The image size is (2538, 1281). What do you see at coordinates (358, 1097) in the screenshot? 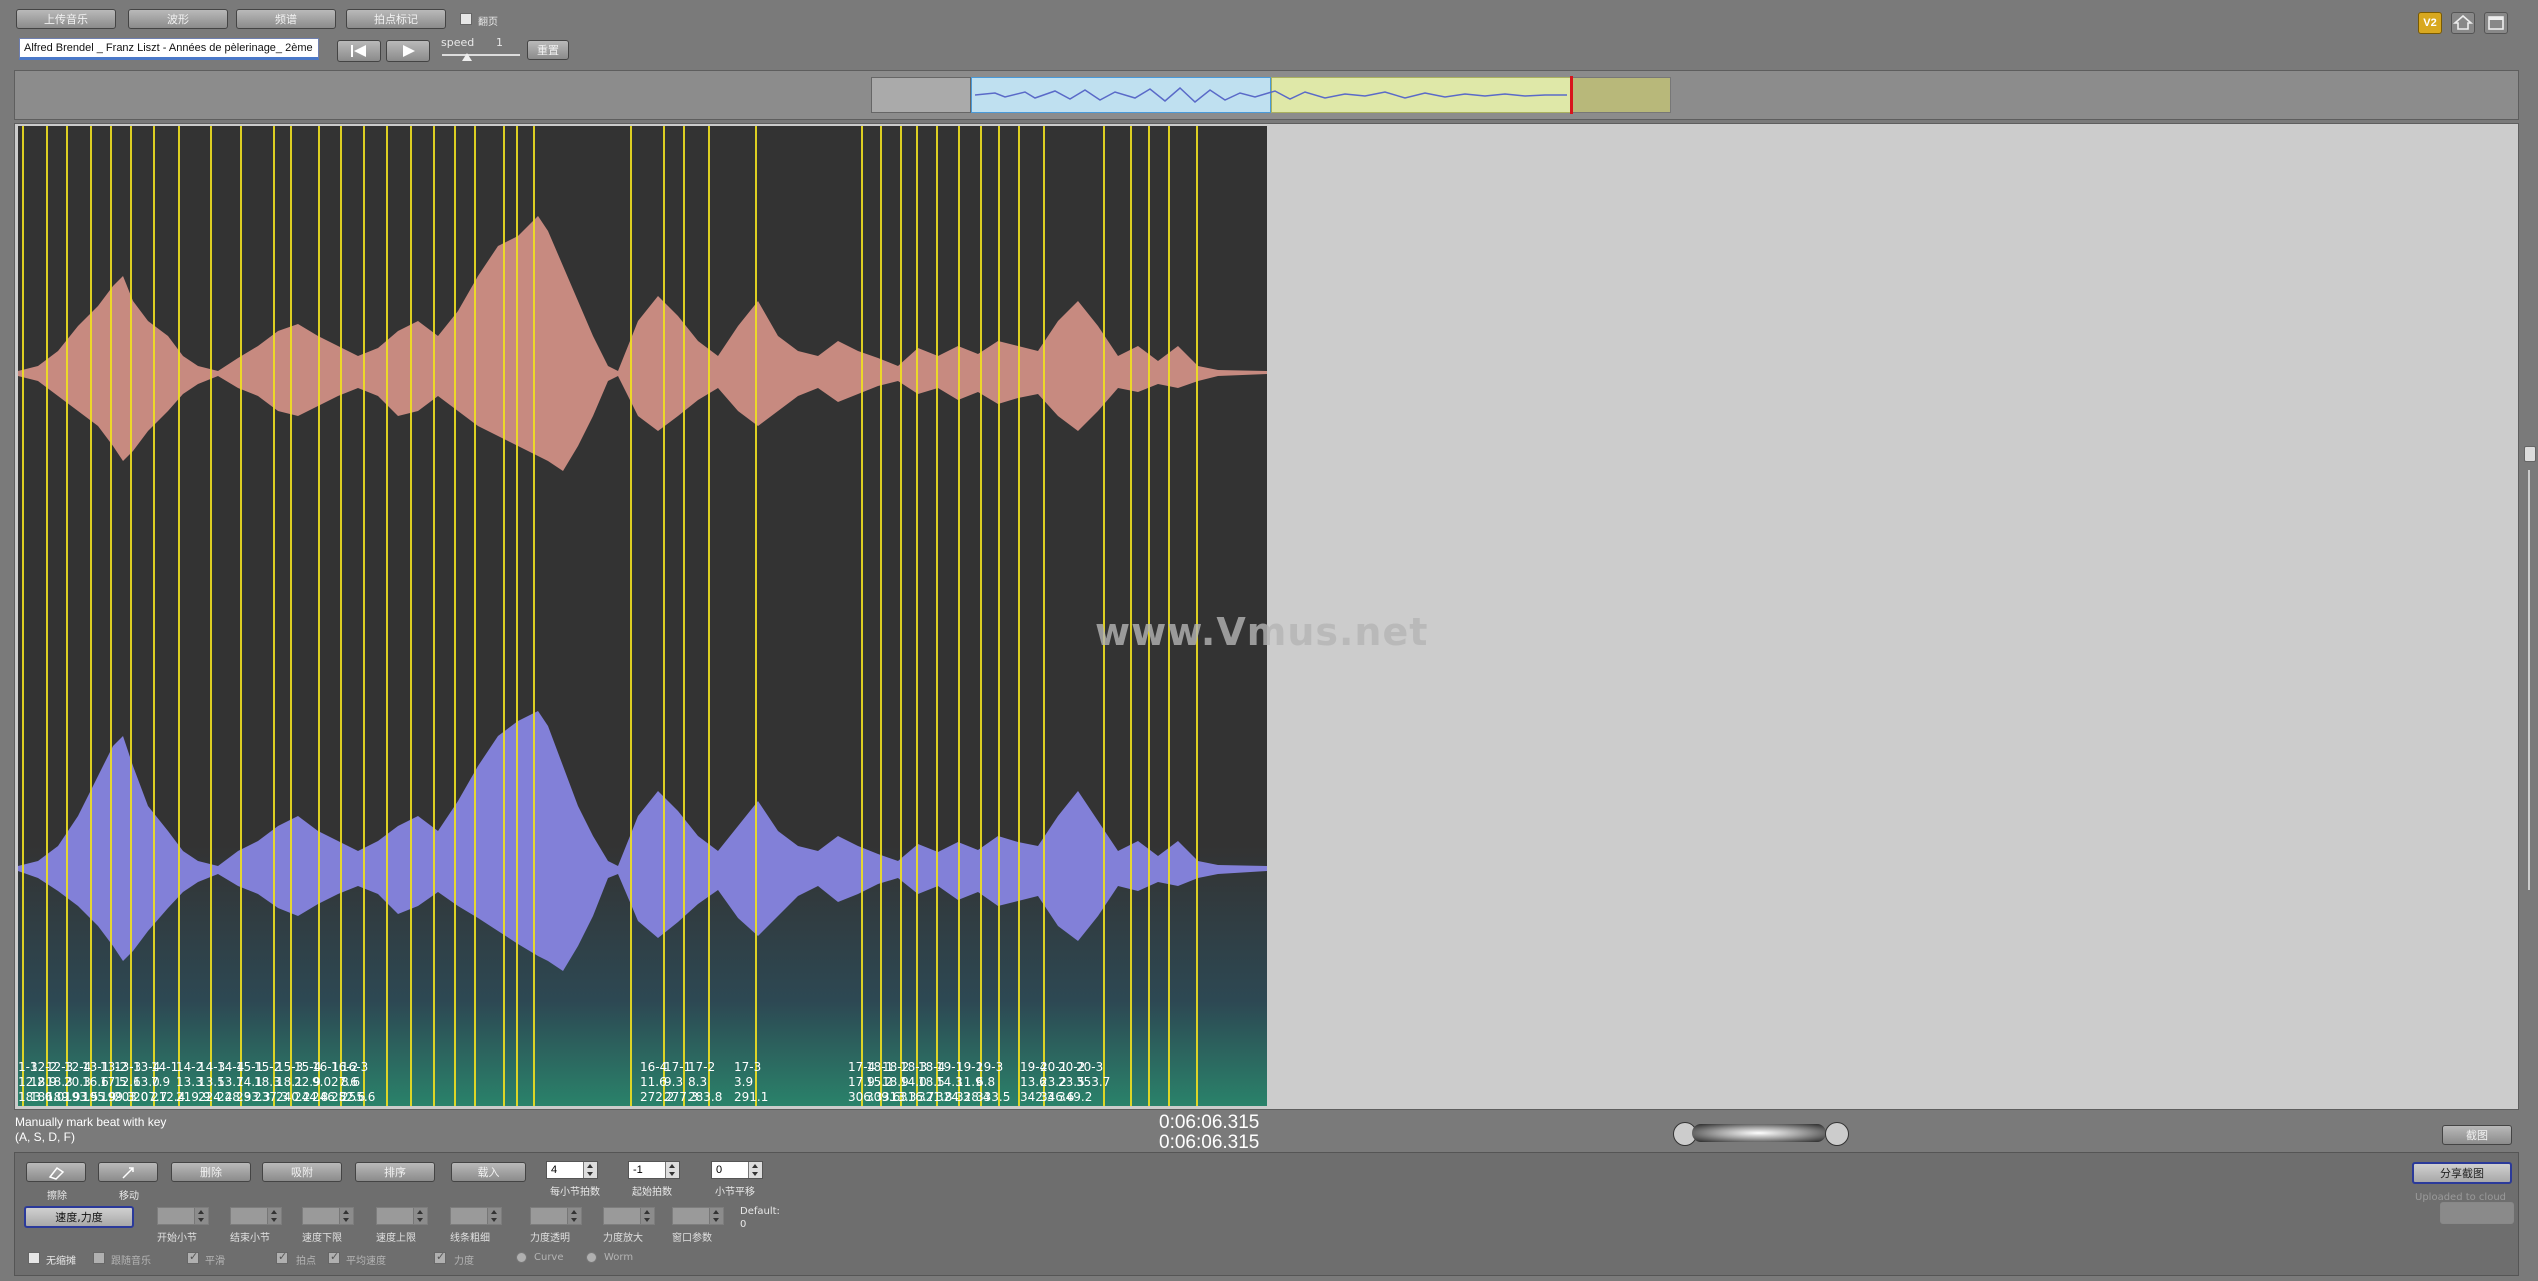
I see `measure-label-line: 255.6` at bounding box center [358, 1097].